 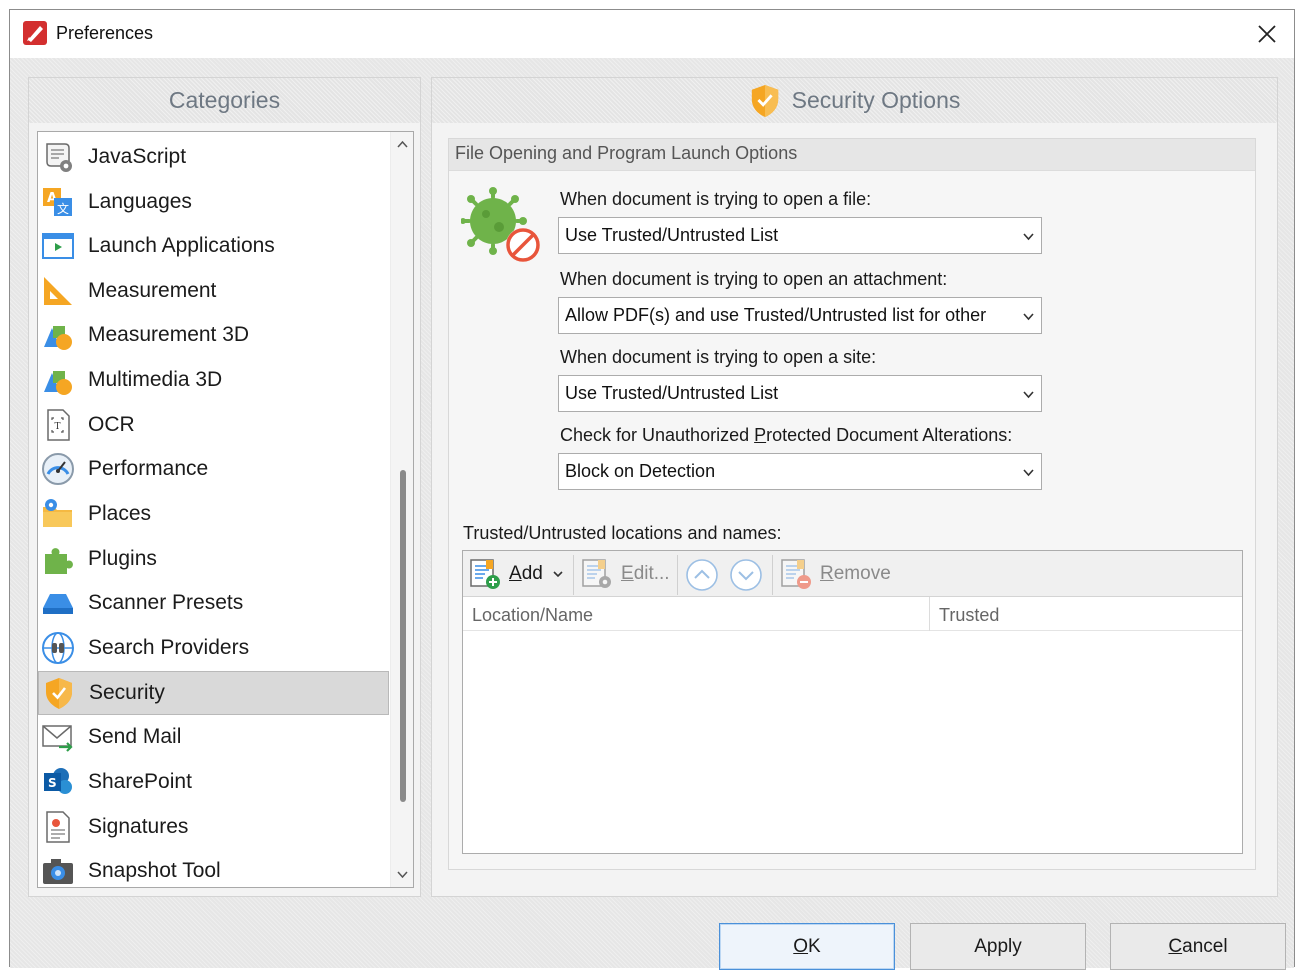 I want to click on svg-text: T, so click(x=58, y=427).